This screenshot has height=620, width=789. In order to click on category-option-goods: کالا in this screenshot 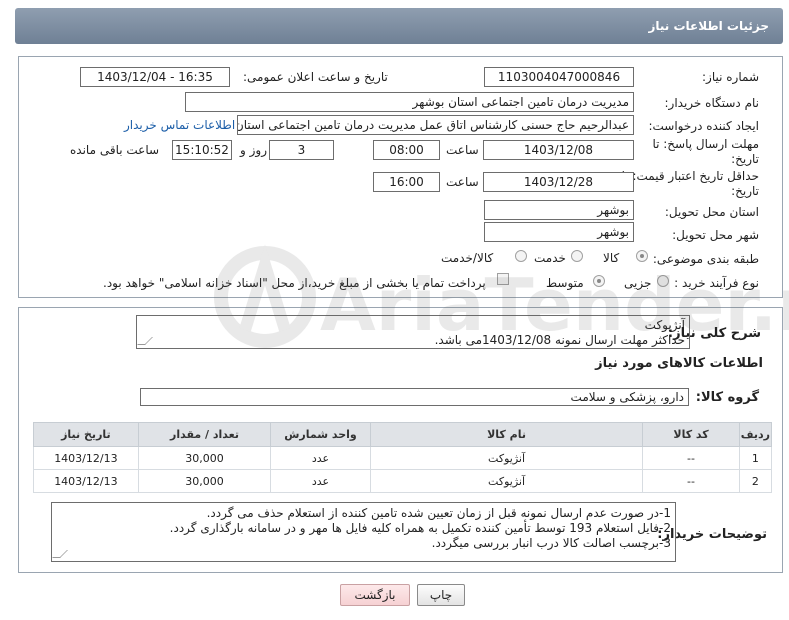, I will do `click(611, 258)`.